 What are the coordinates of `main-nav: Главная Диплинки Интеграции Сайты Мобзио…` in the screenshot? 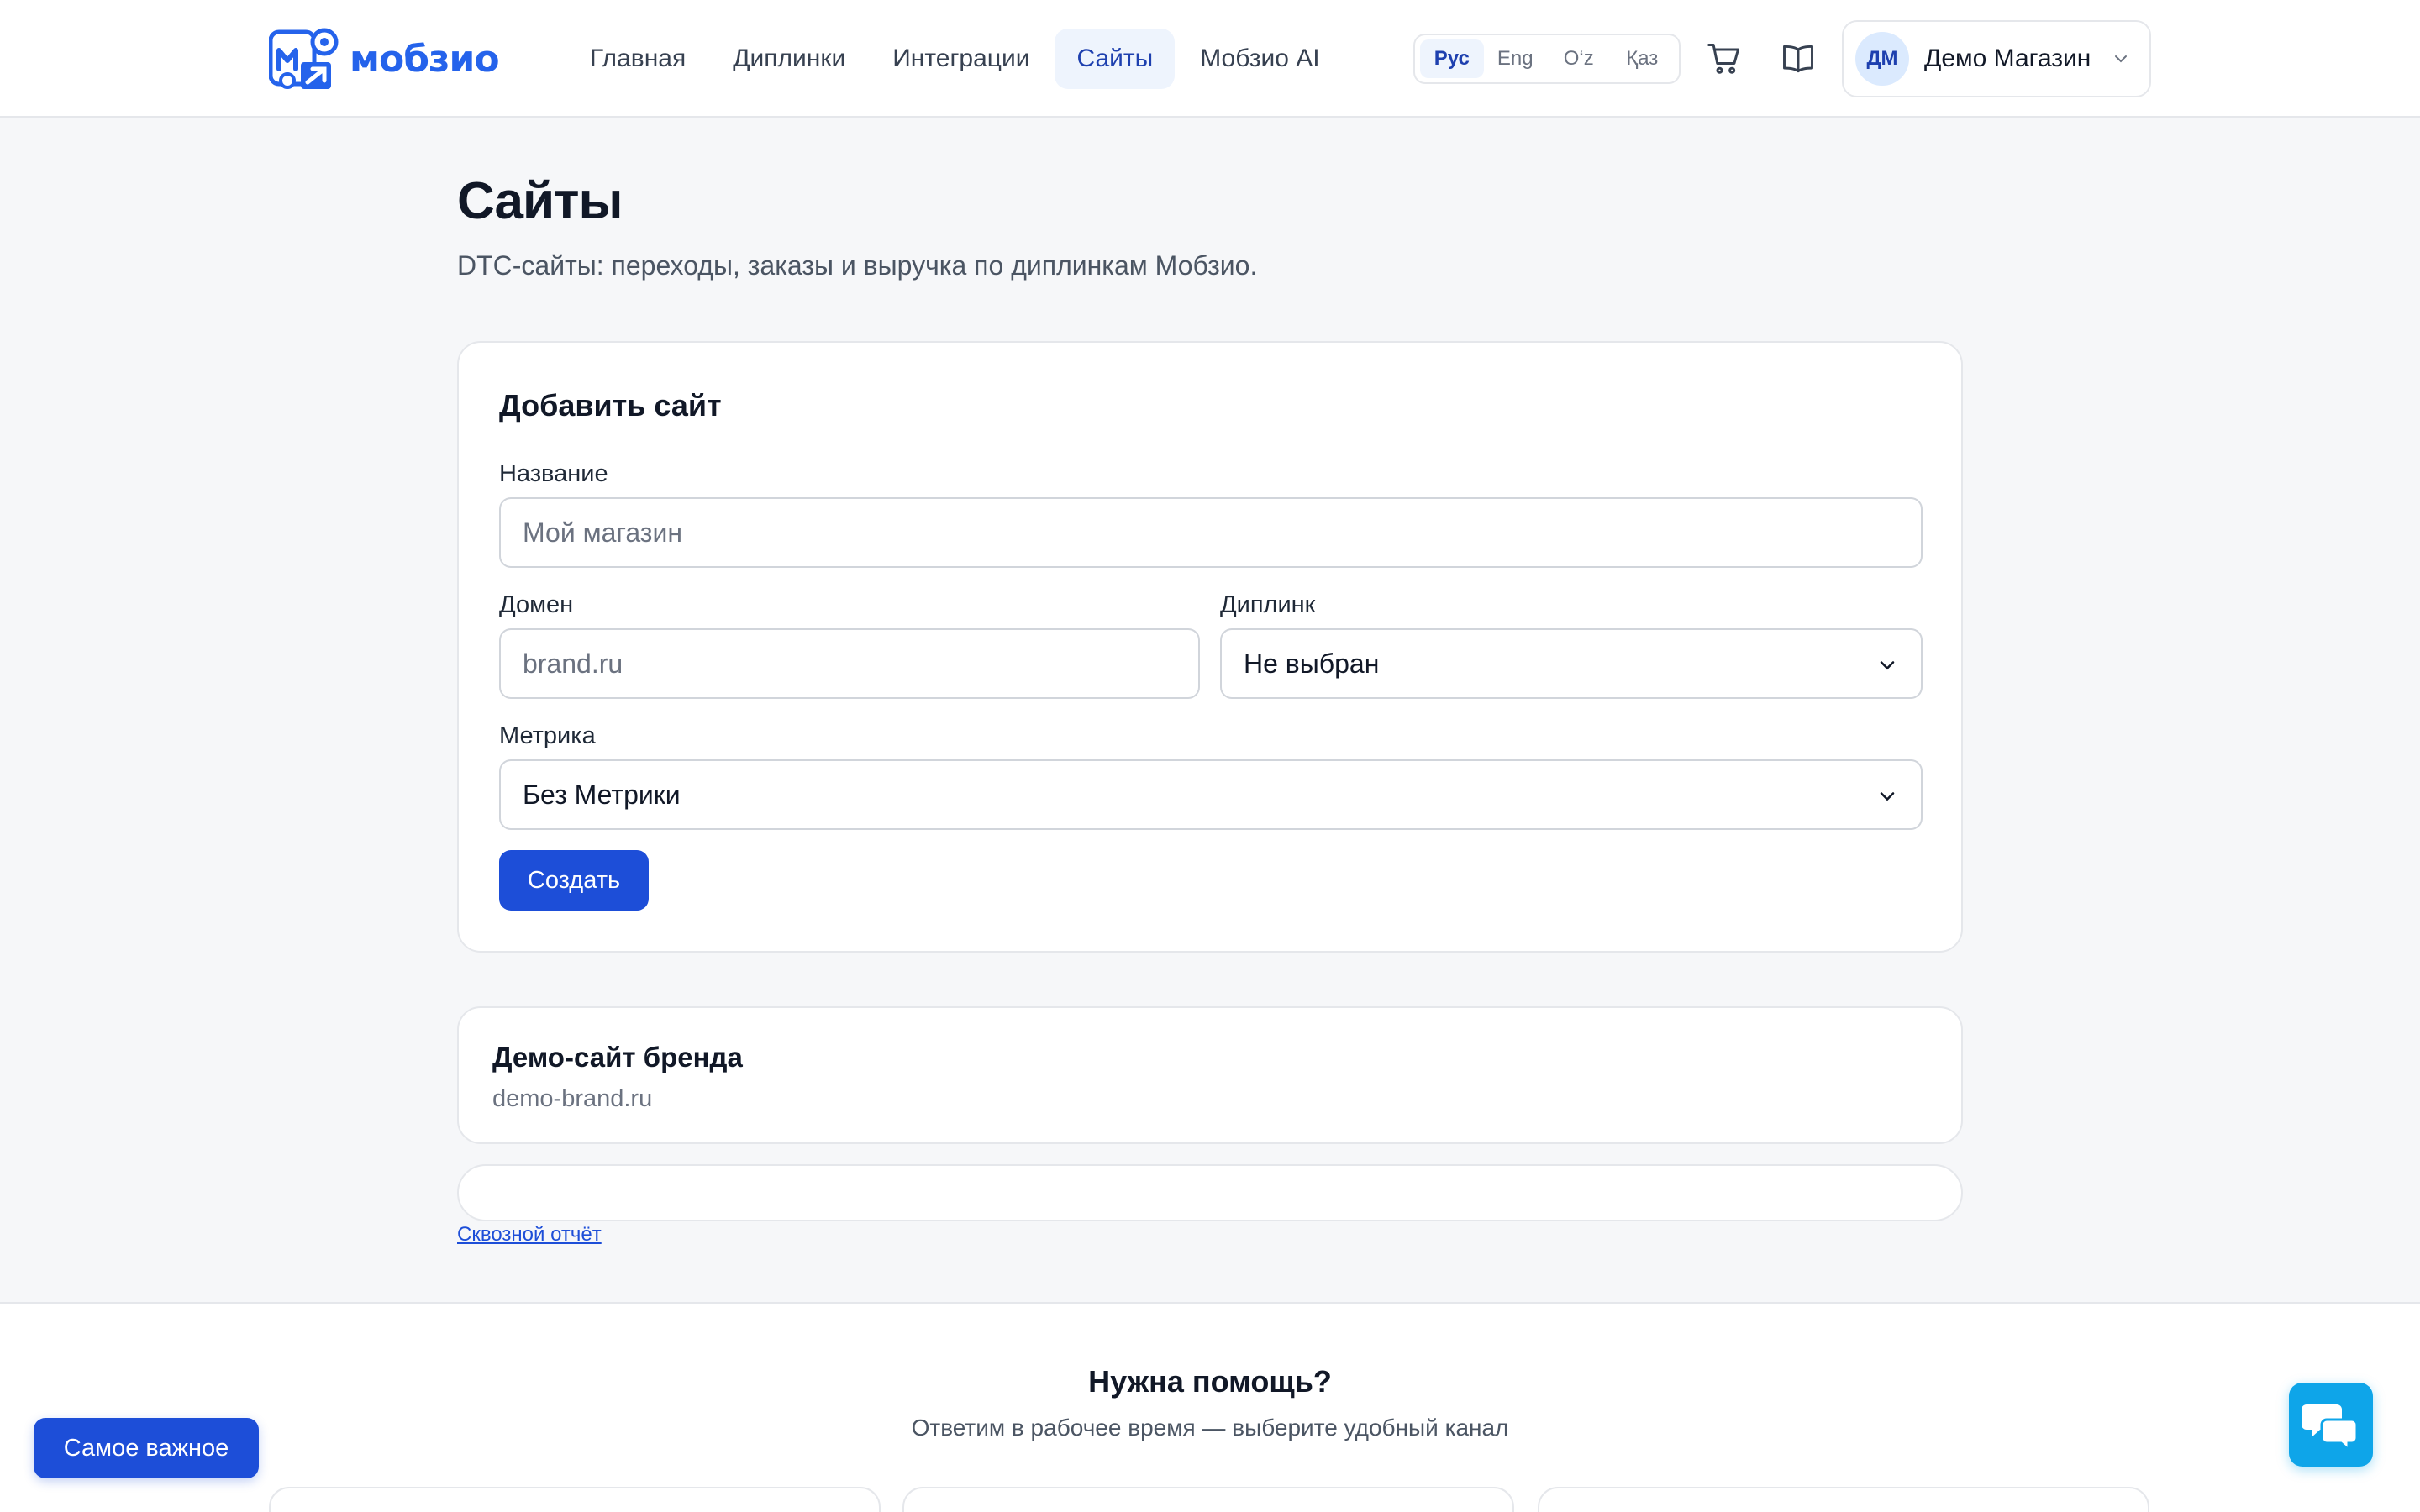 It's located at (957, 59).